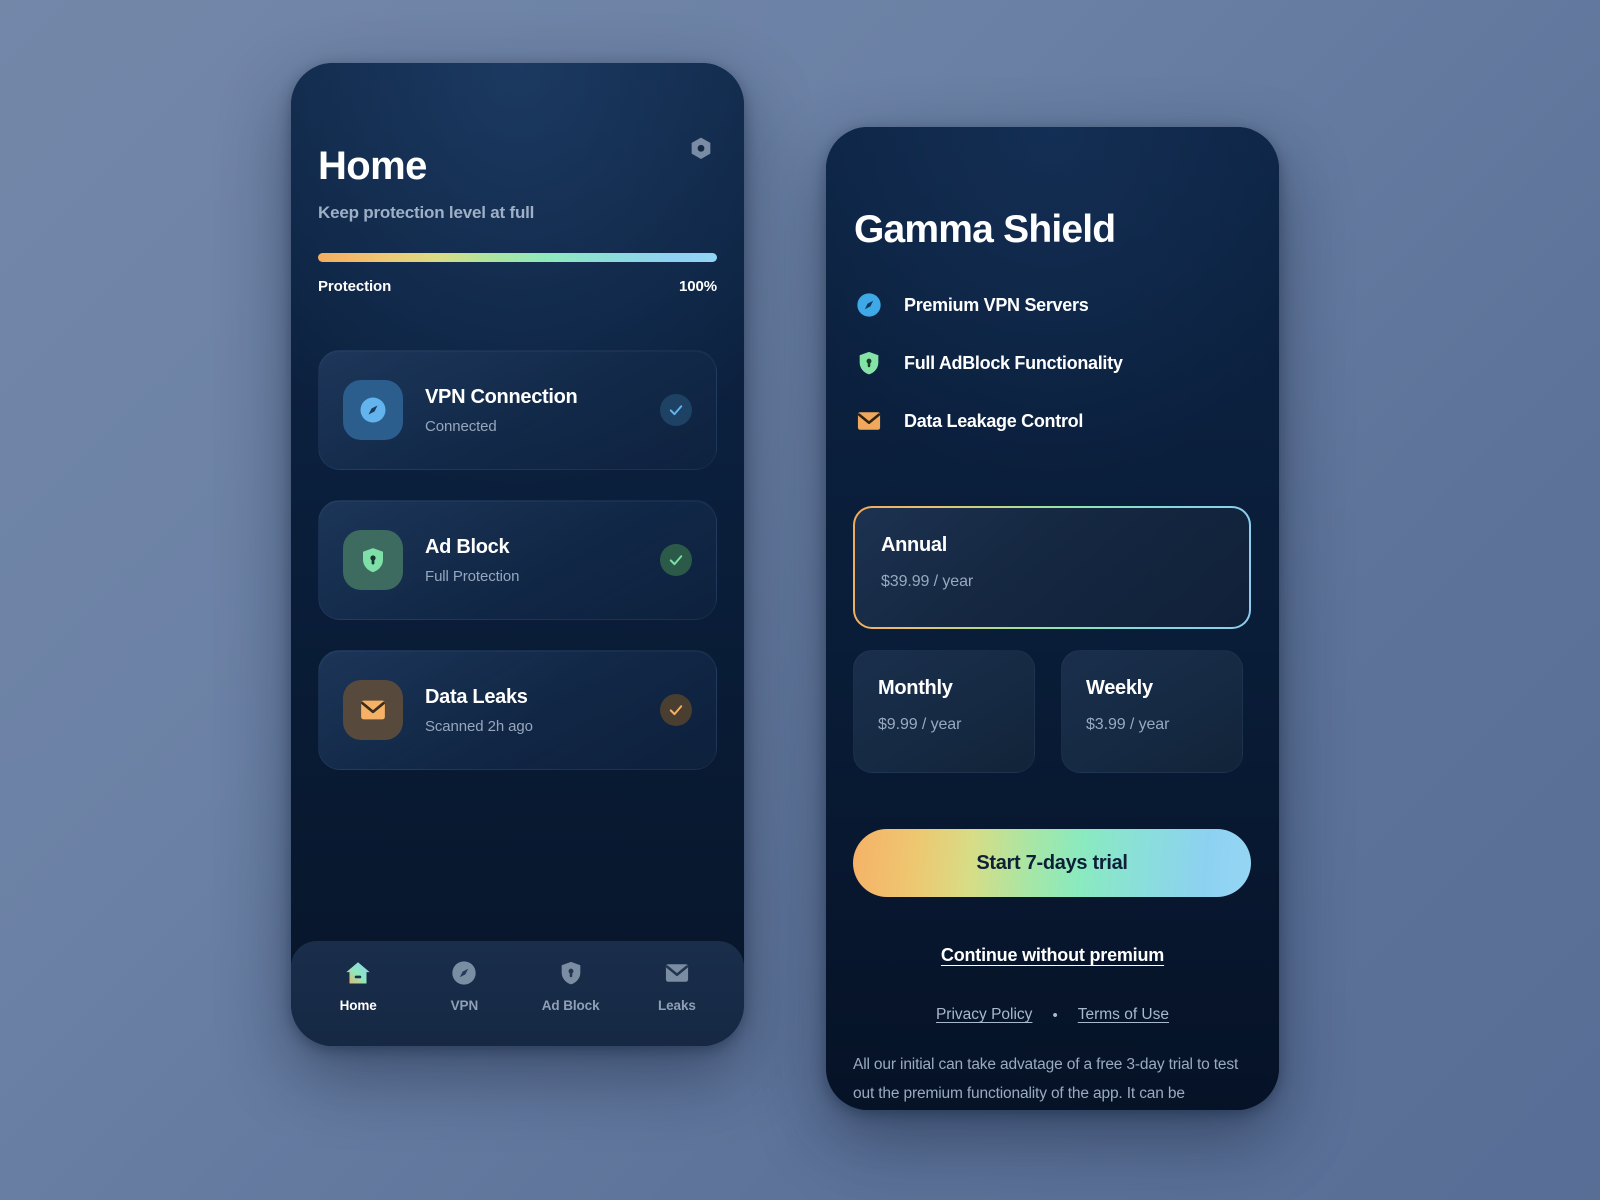 The height and width of the screenshot is (1200, 1600). Describe the element at coordinates (927, 581) in the screenshot. I see `plan-price: $39.99 / year` at that location.